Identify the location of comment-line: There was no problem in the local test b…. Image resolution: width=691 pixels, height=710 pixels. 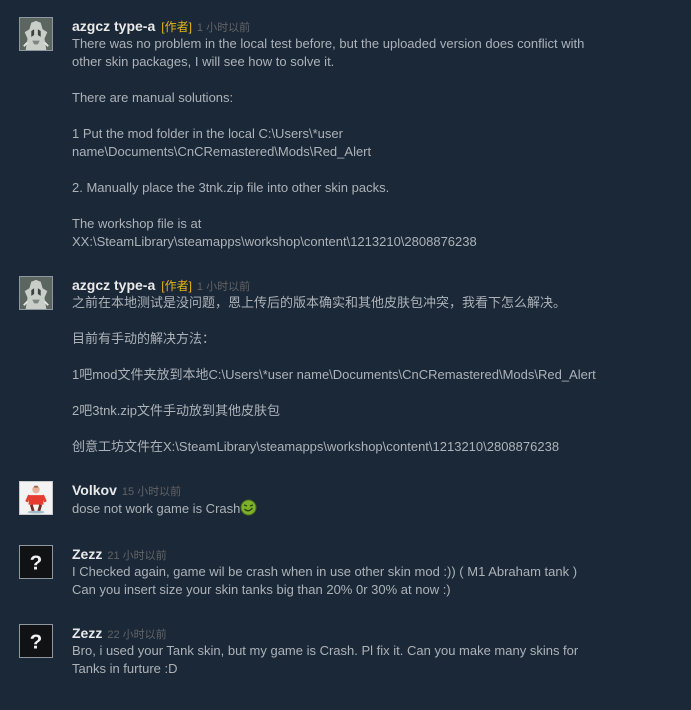
(328, 43).